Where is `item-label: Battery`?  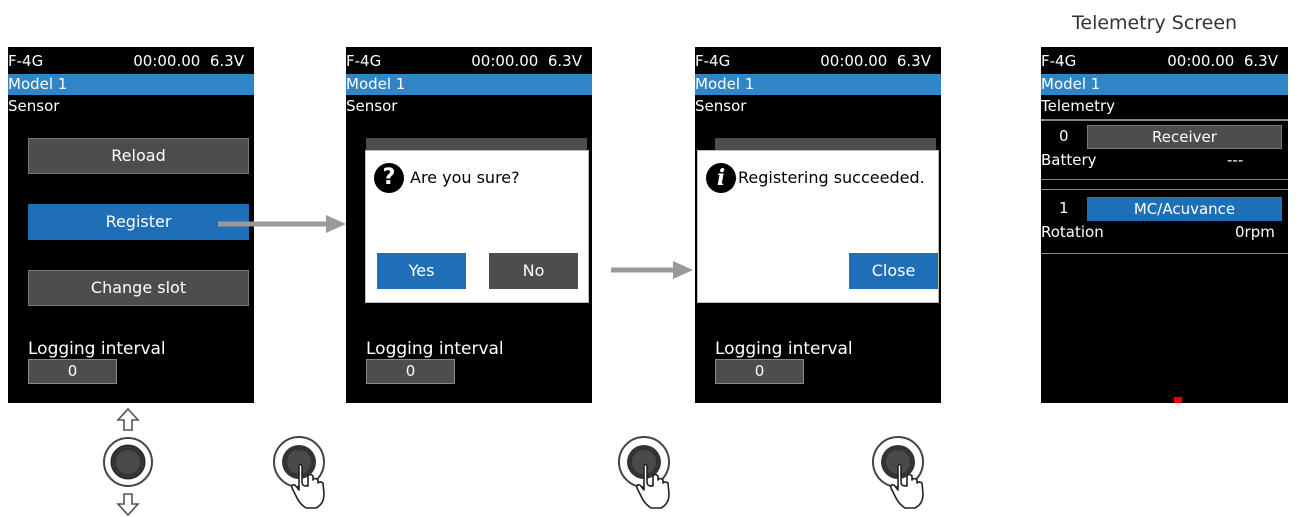 item-label: Battery is located at coordinates (1069, 160).